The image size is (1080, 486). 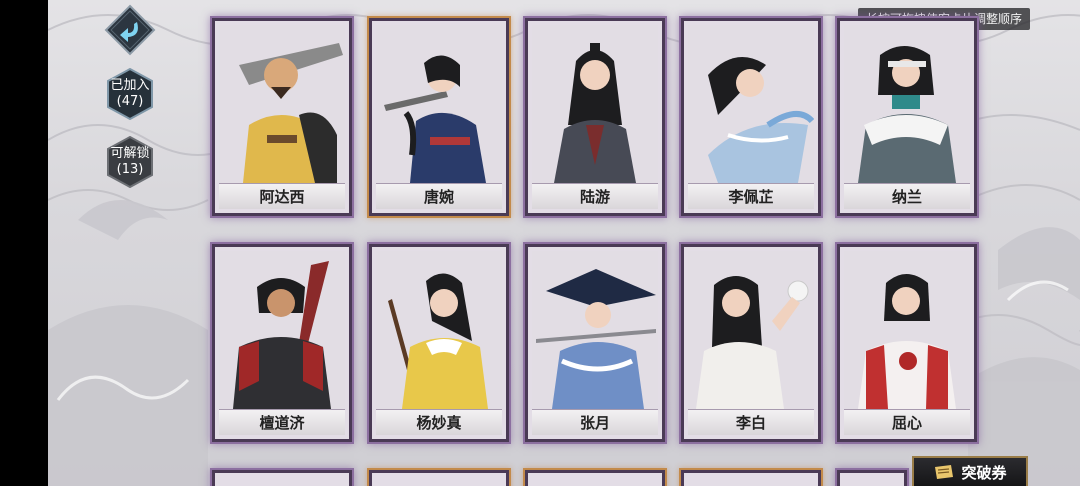 I want to click on joined-tab: 已加入 (47), so click(x=130, y=94).